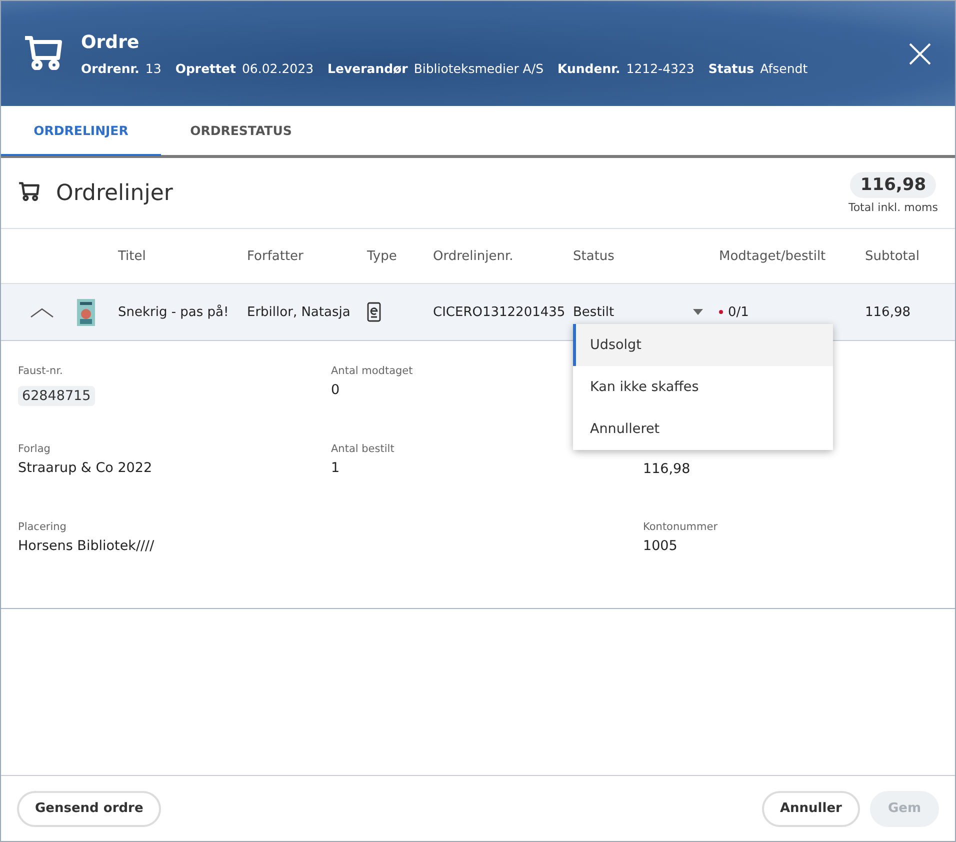 The image size is (956, 842). Describe the element at coordinates (110, 42) in the screenshot. I see `window-title: Ordre` at that location.